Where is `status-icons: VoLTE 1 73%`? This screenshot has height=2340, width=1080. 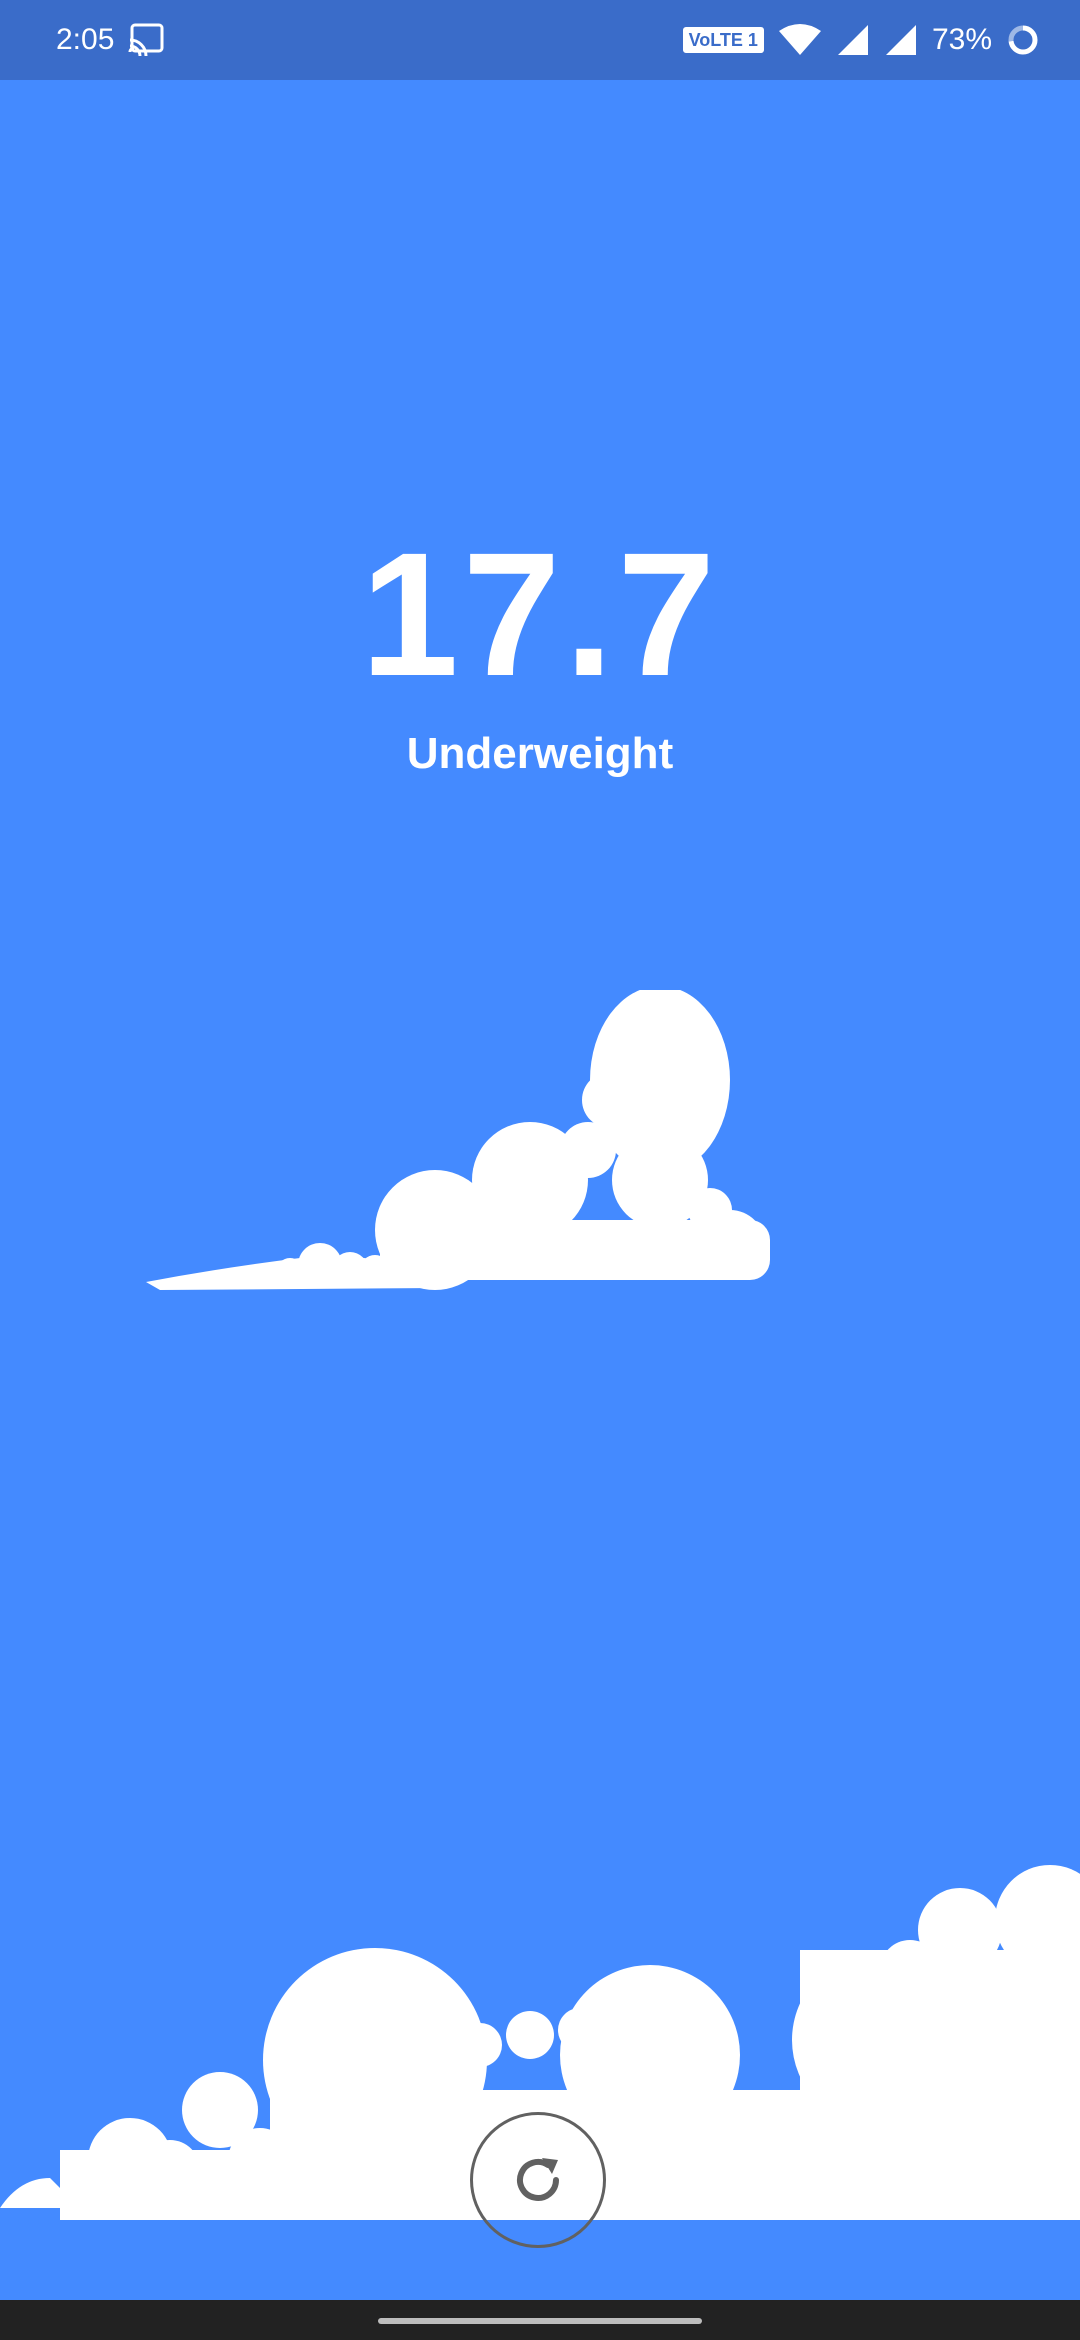 status-icons: VoLTE 1 73% is located at coordinates (861, 40).